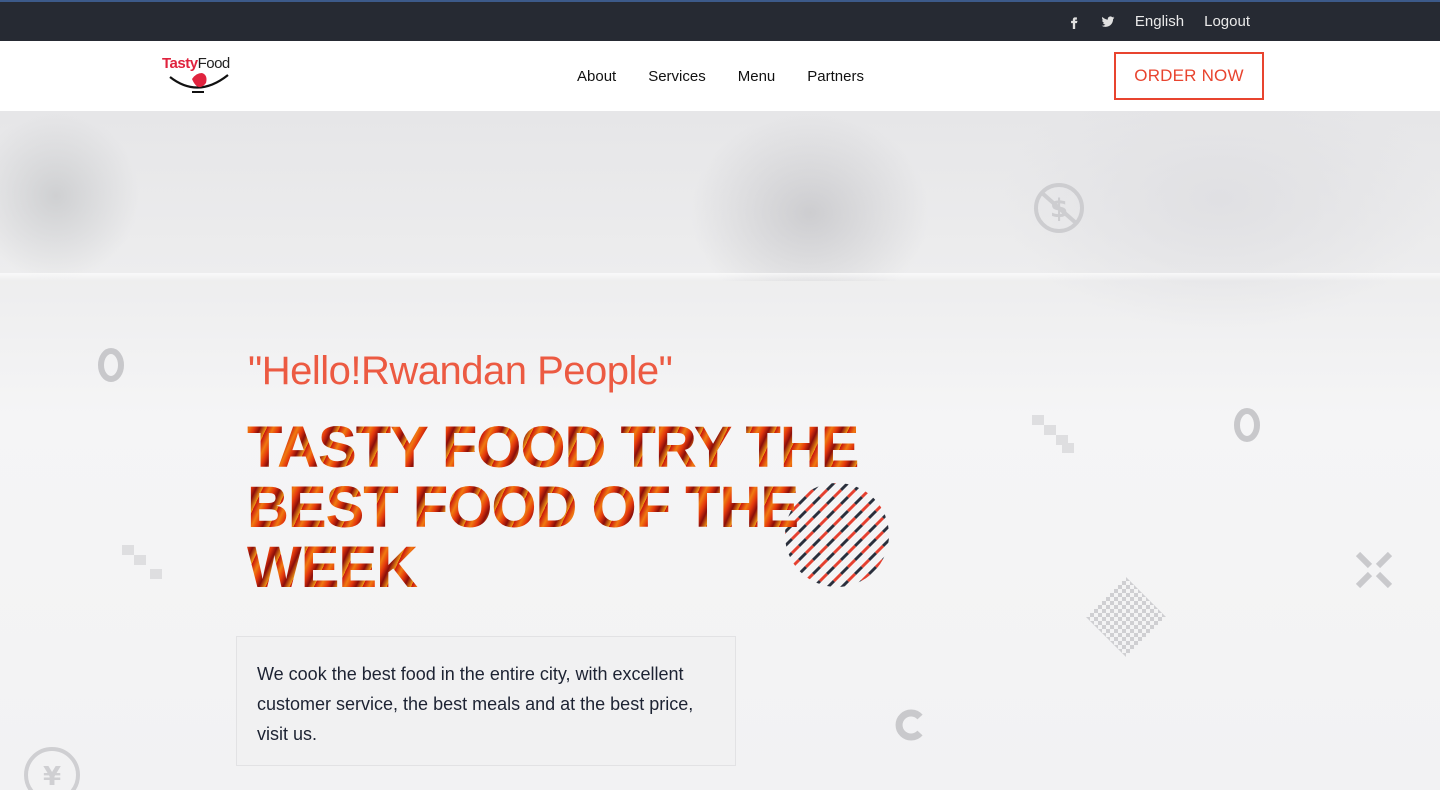 This screenshot has height=790, width=1440. What do you see at coordinates (1108, 22) in the screenshot?
I see `twitter-icon` at bounding box center [1108, 22].